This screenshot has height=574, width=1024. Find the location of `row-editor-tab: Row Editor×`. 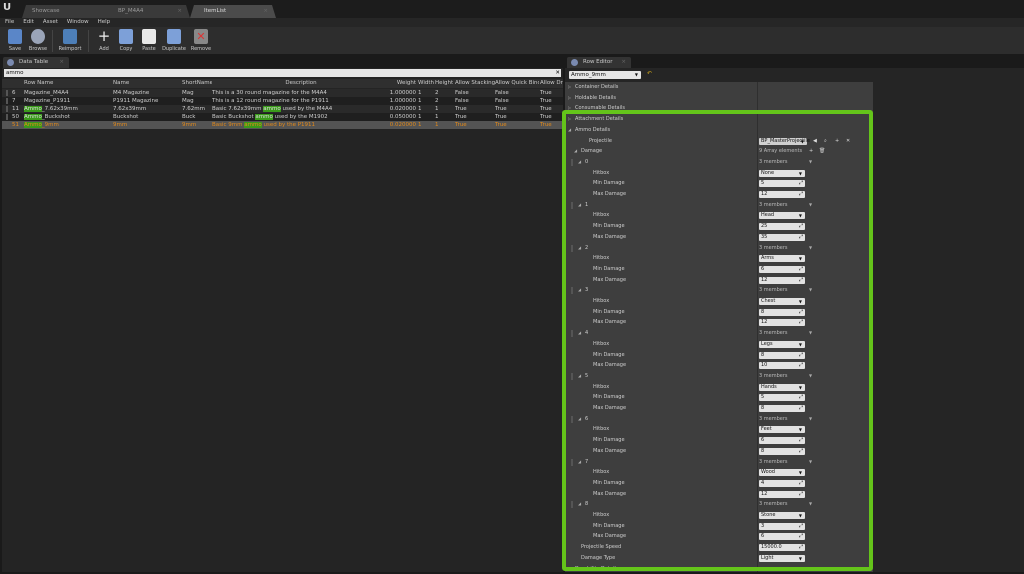

row-editor-tab: Row Editor× is located at coordinates (599, 62).